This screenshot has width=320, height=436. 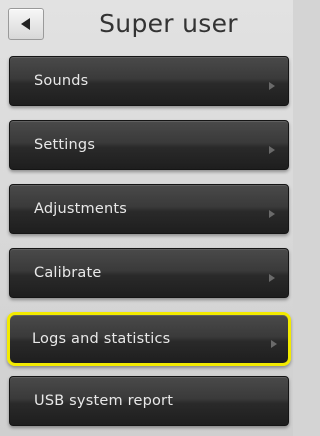 What do you see at coordinates (65, 145) in the screenshot?
I see `menu-item-label: Settings` at bounding box center [65, 145].